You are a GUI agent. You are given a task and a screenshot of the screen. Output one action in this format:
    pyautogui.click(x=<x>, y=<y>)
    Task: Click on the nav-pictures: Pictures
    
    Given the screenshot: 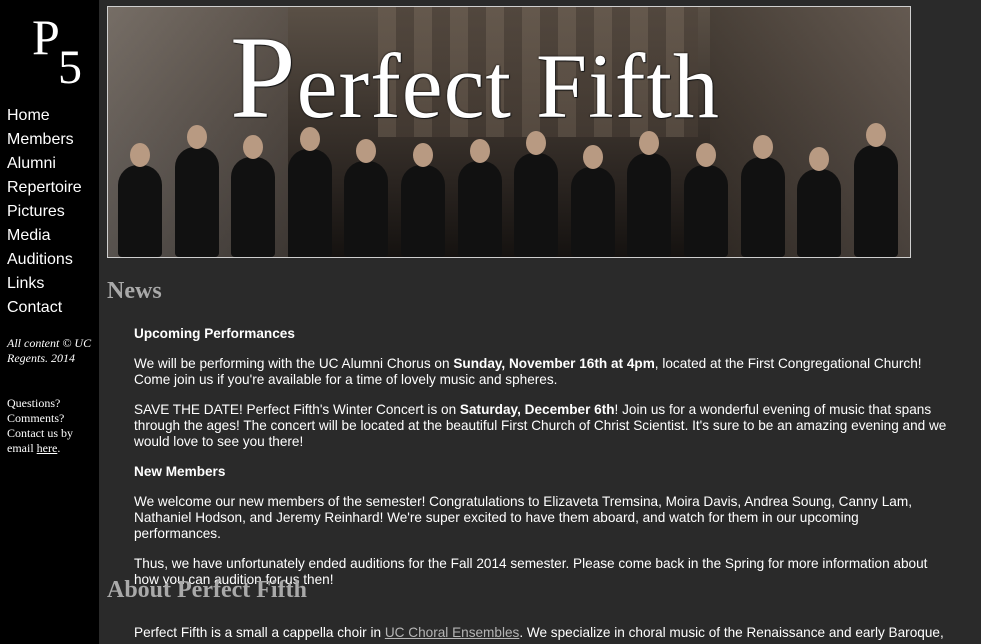 What is the action you would take?
    pyautogui.click(x=44, y=212)
    